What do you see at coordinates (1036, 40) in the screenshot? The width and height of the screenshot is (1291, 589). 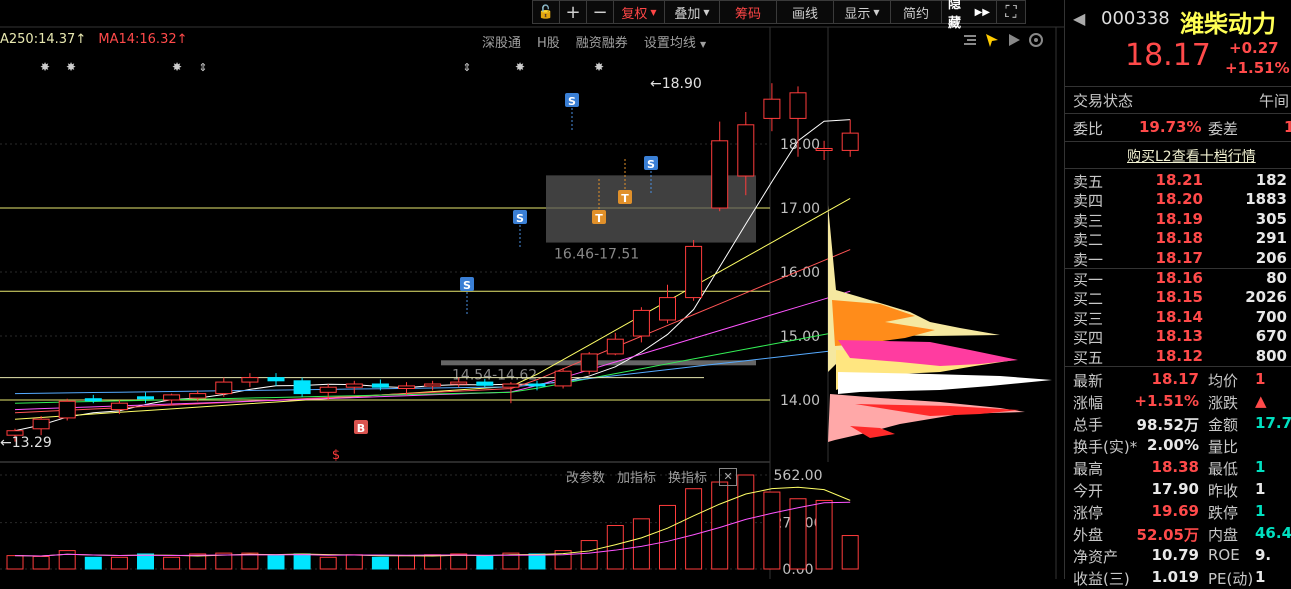 I see `gear-icon` at bounding box center [1036, 40].